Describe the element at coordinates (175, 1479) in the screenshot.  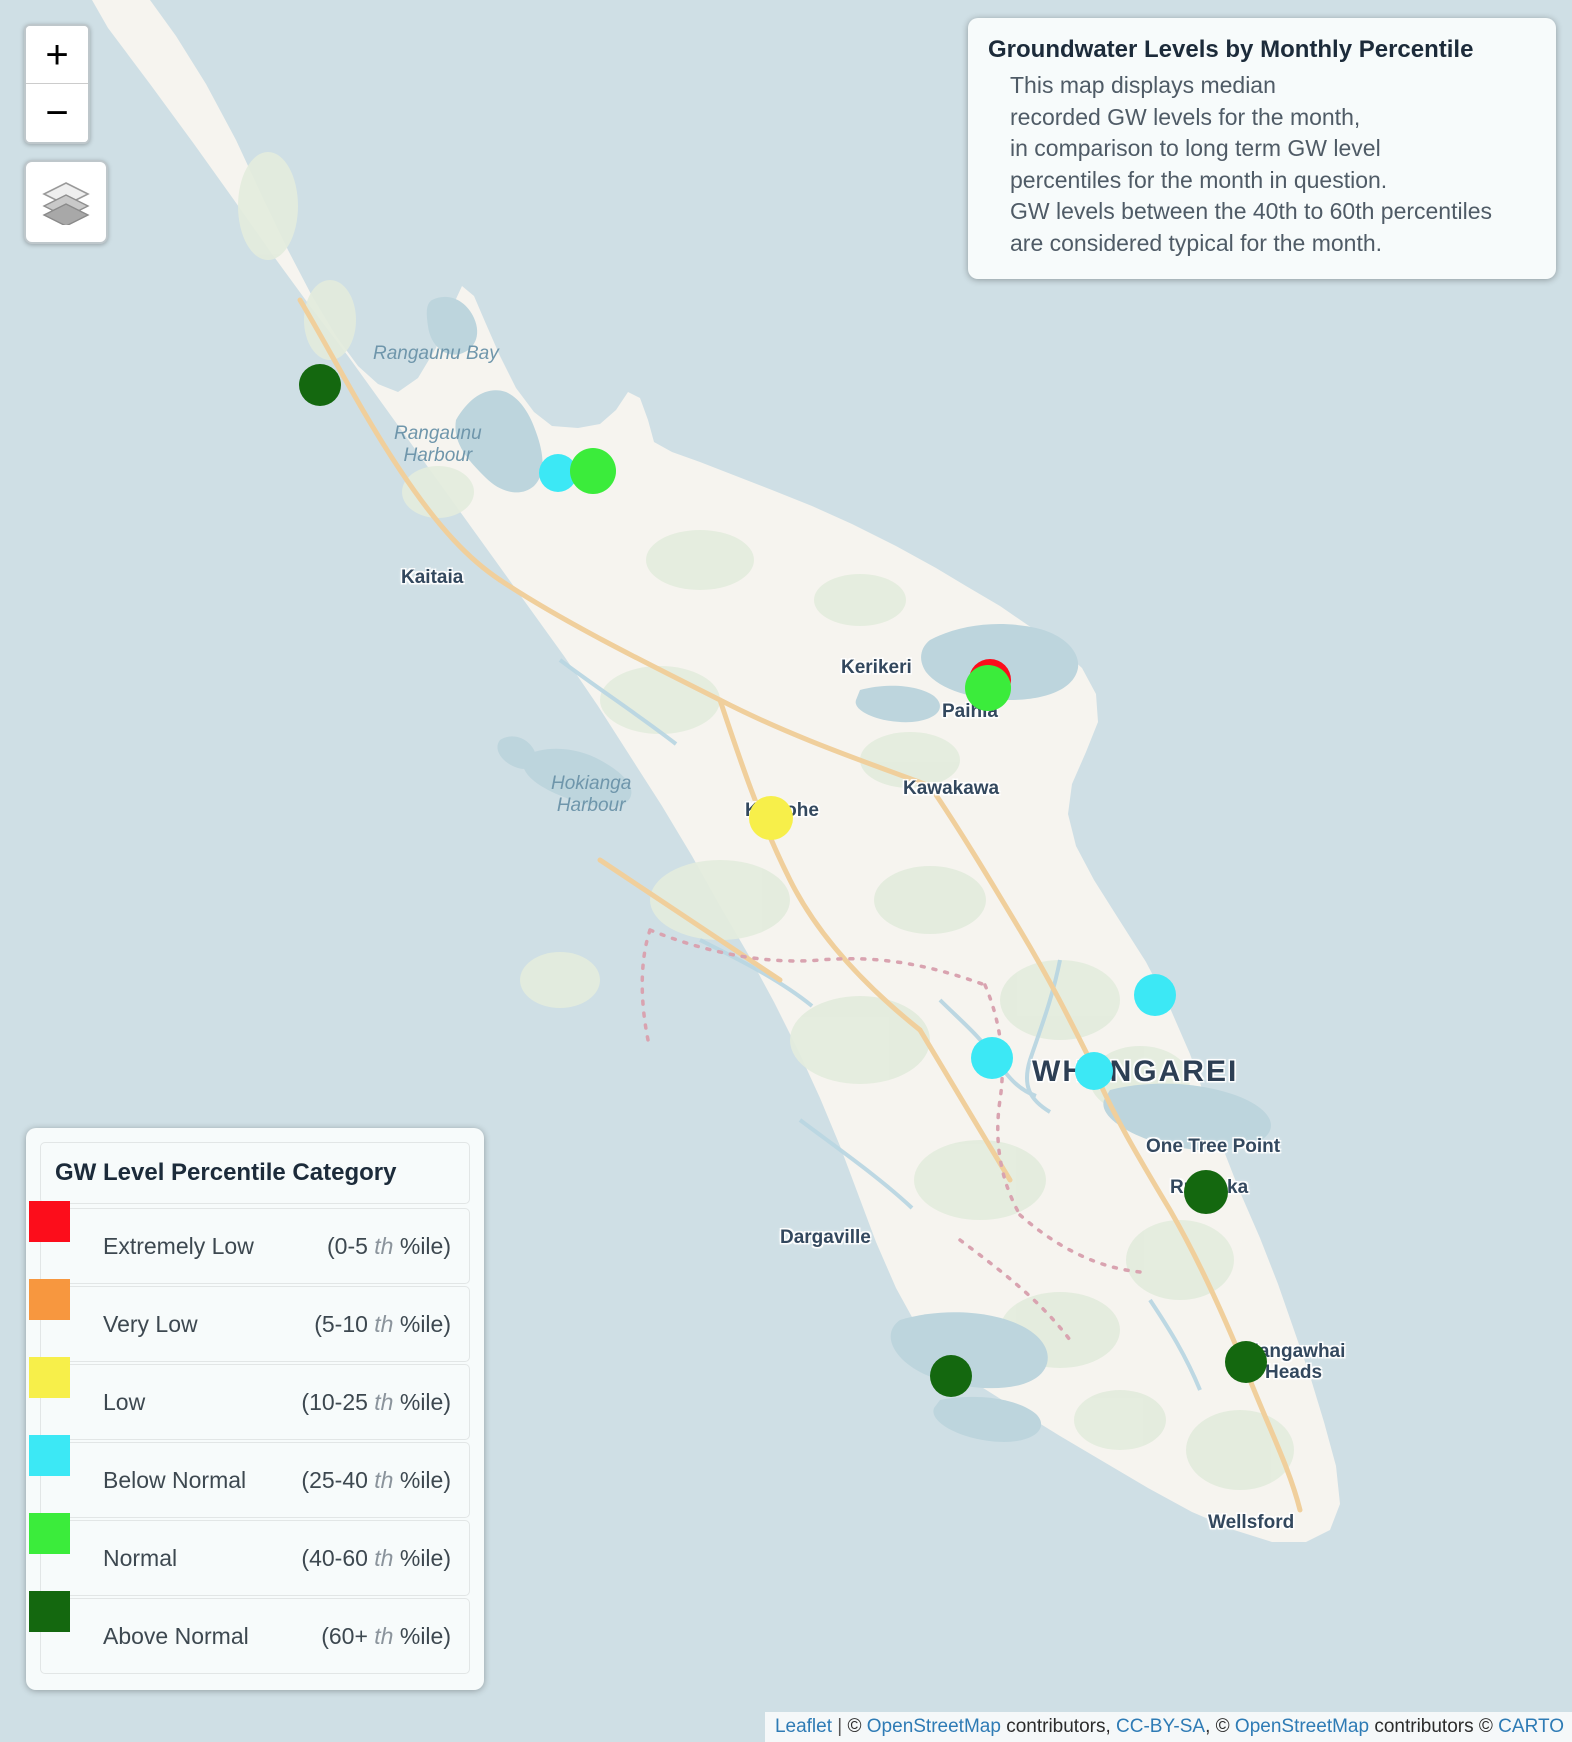
I see `legend-label-3: Below Normal` at that location.